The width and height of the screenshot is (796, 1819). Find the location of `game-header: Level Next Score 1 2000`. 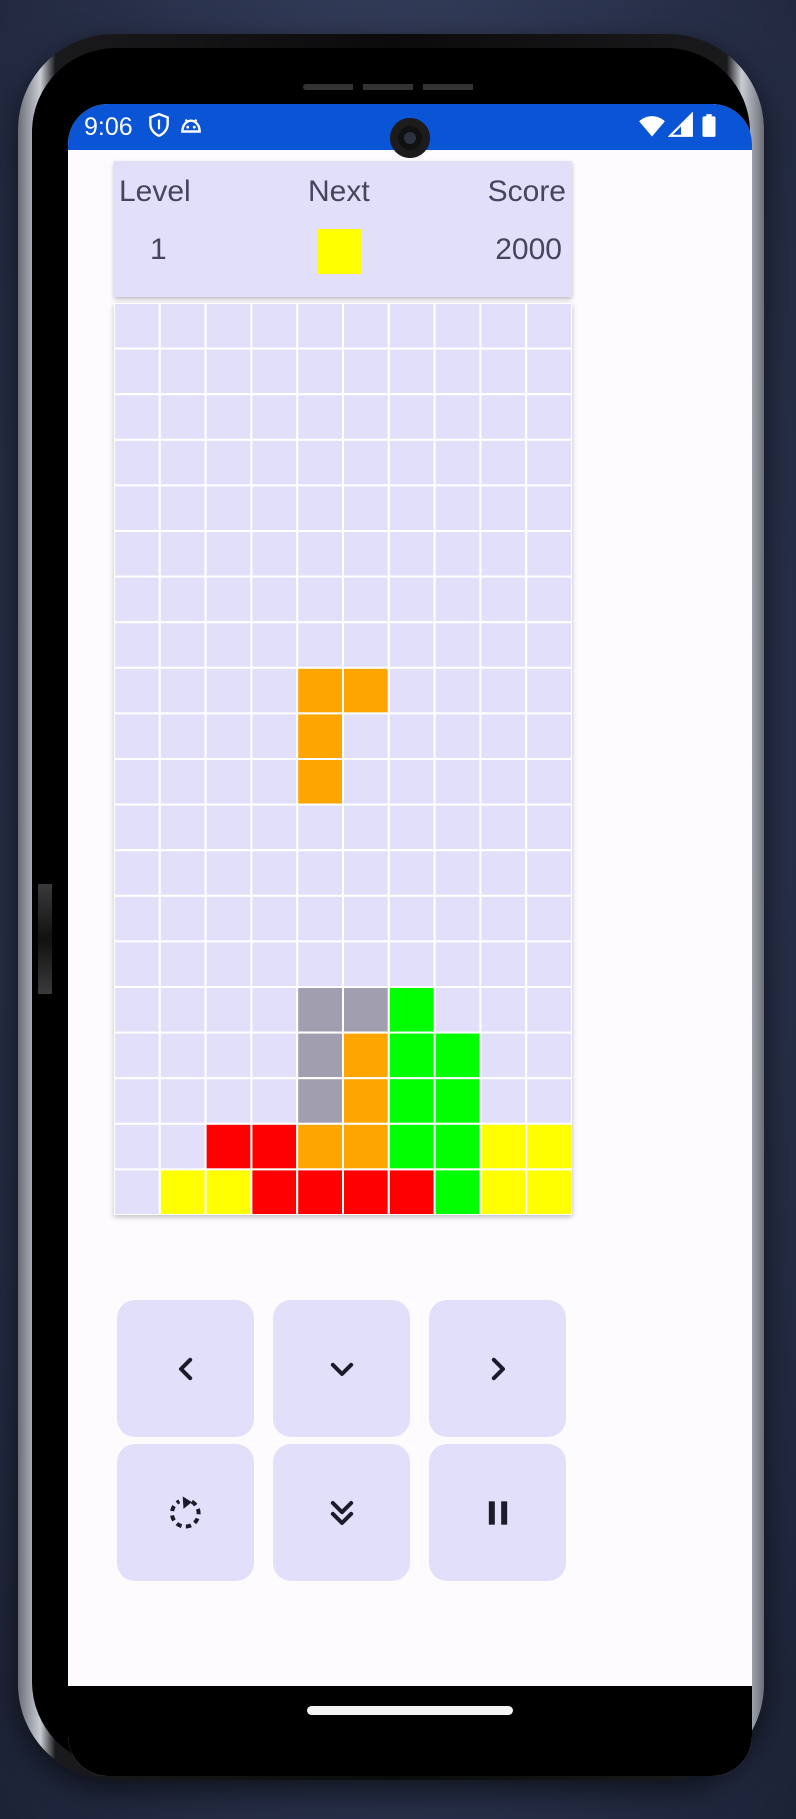

game-header: Level Next Score 1 2000 is located at coordinates (343, 229).